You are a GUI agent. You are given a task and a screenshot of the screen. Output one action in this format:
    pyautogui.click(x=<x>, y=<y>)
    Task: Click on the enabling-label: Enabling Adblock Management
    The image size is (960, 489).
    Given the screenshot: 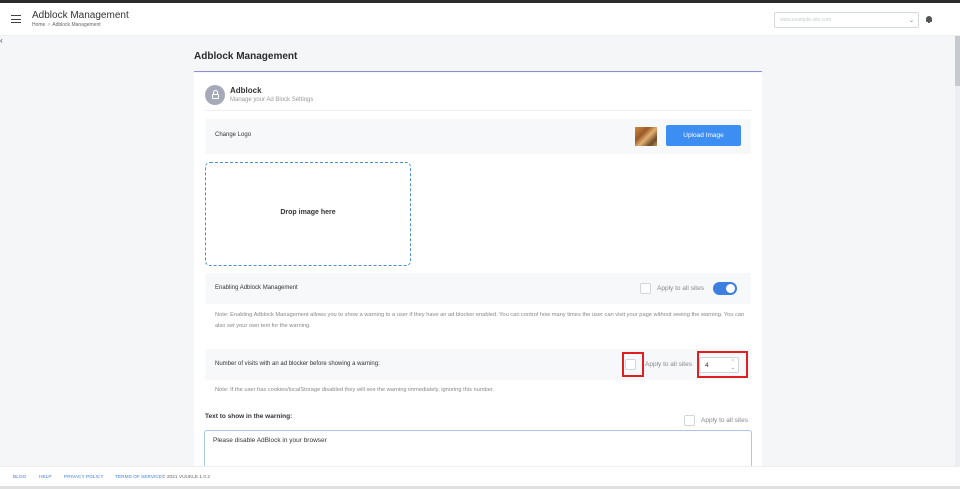 What is the action you would take?
    pyautogui.click(x=256, y=288)
    